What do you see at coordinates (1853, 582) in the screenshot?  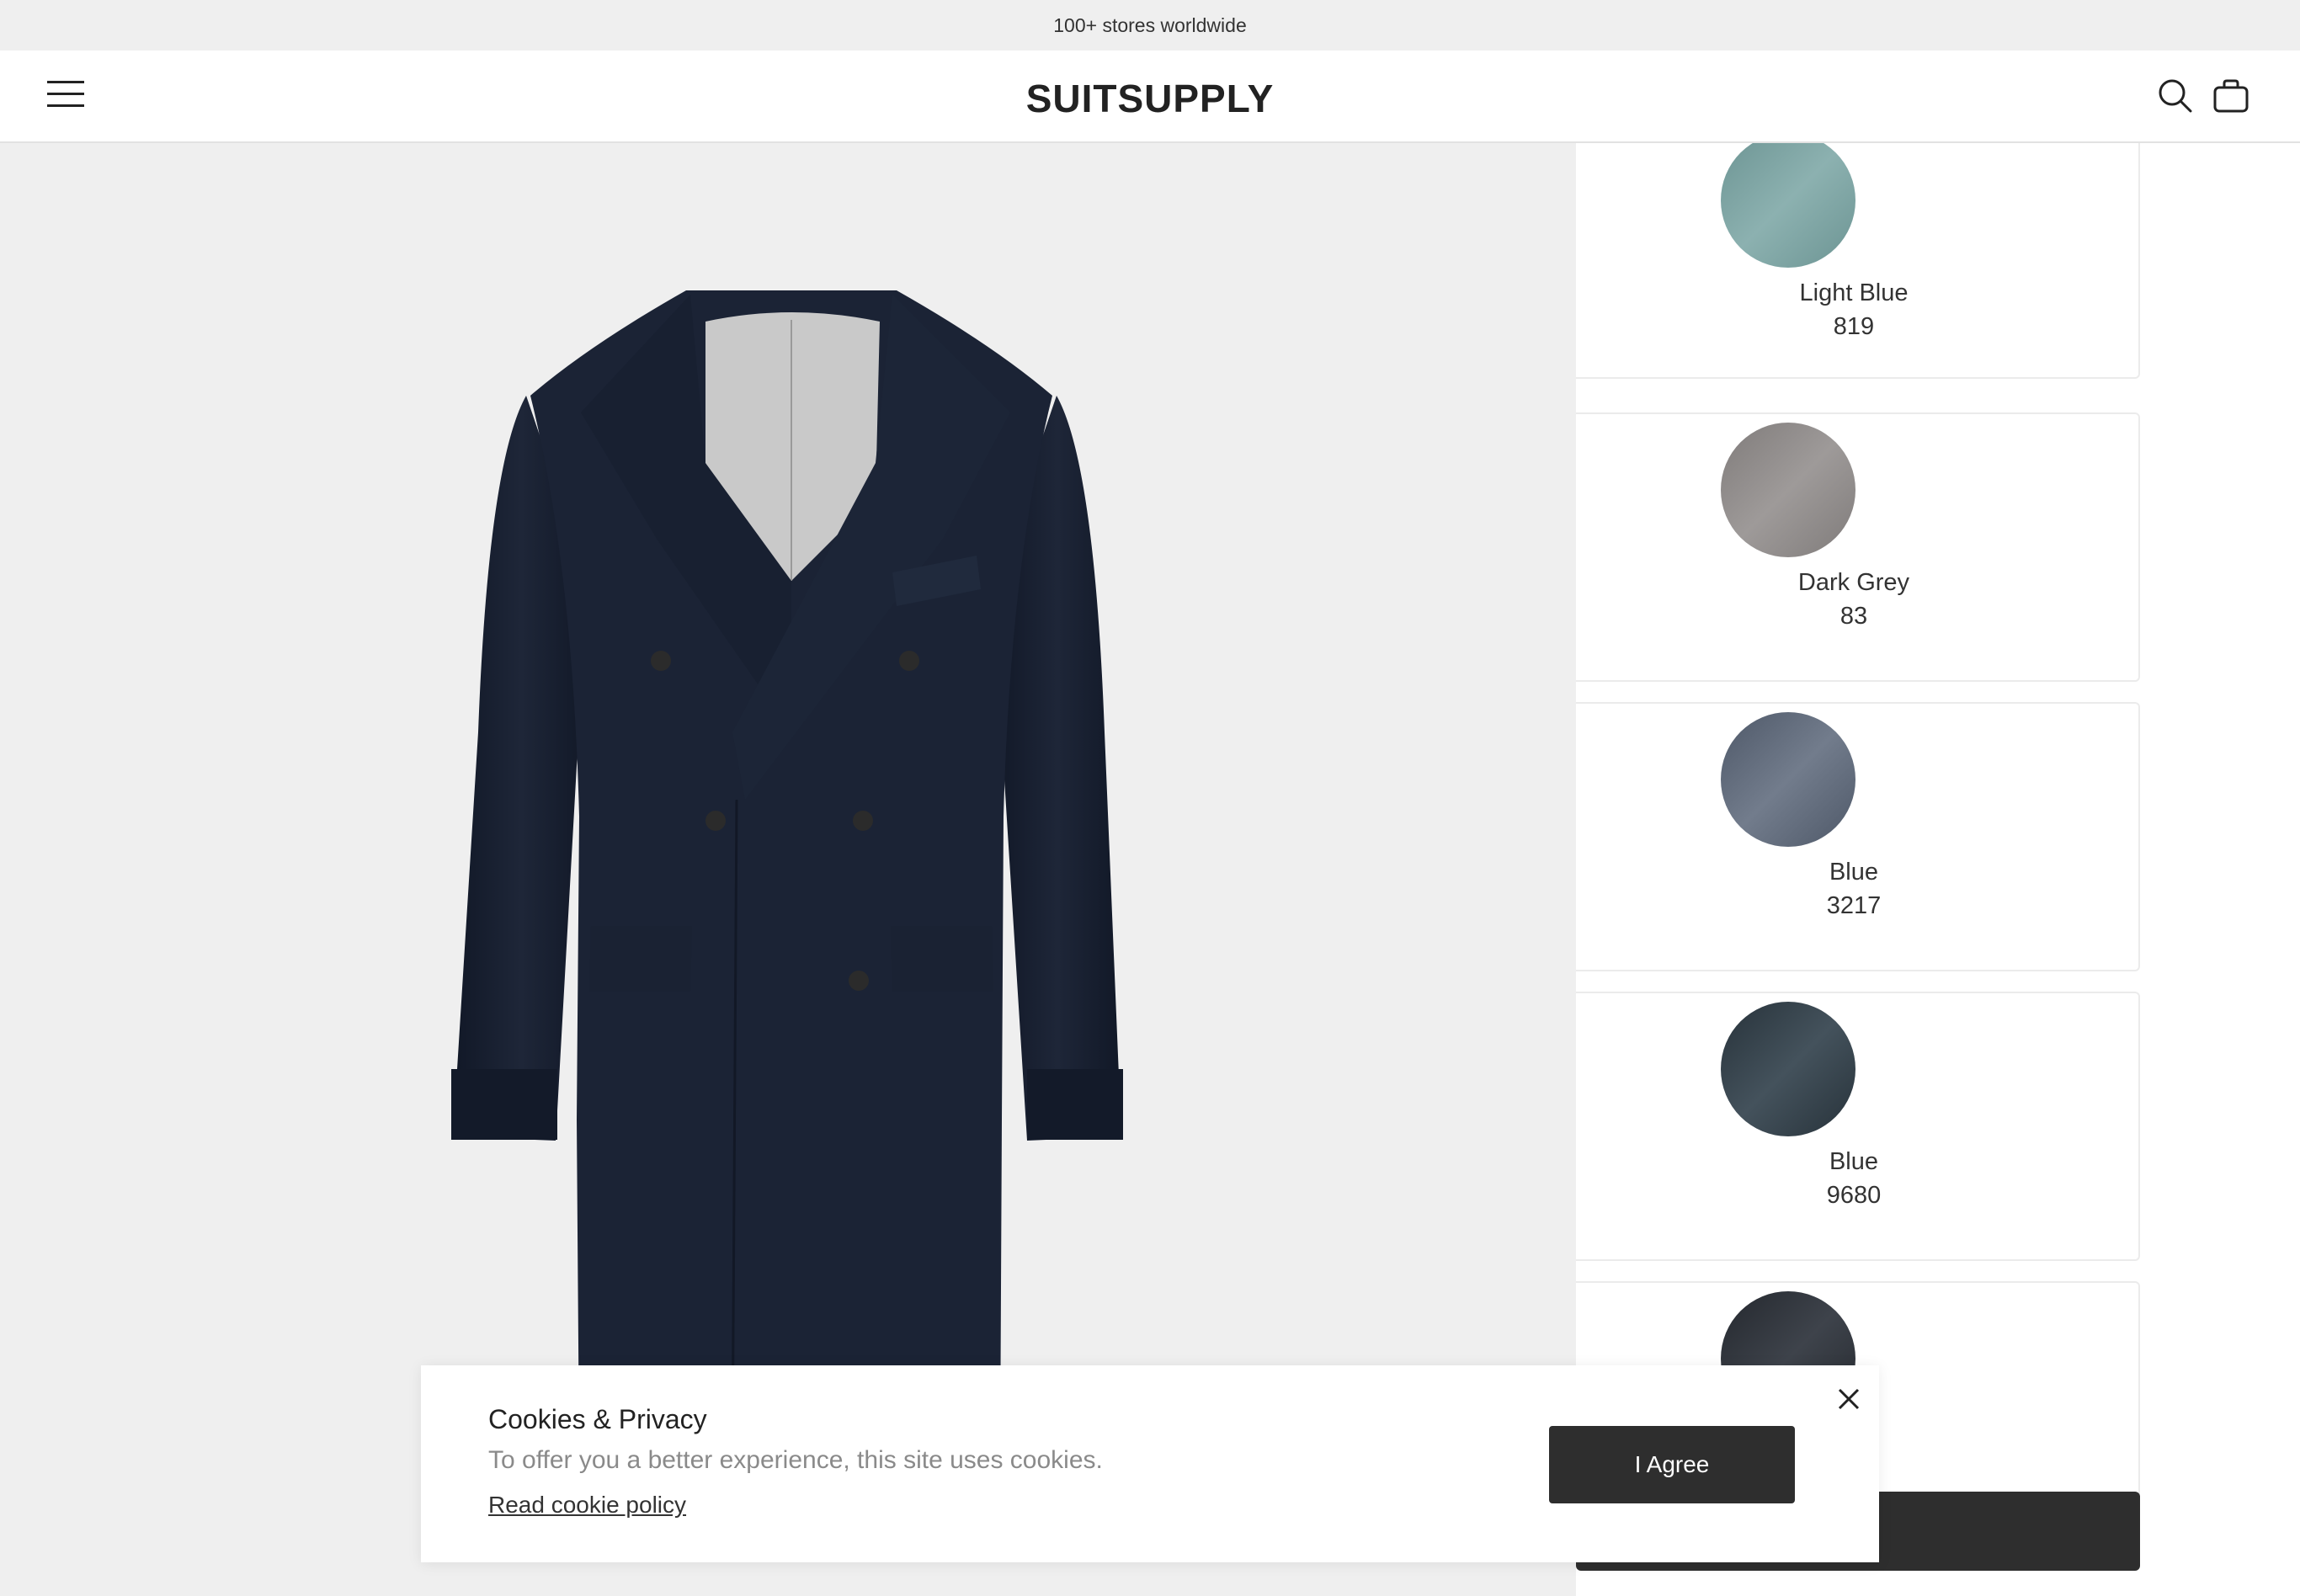 I see `swatch-name: Dark Grey` at bounding box center [1853, 582].